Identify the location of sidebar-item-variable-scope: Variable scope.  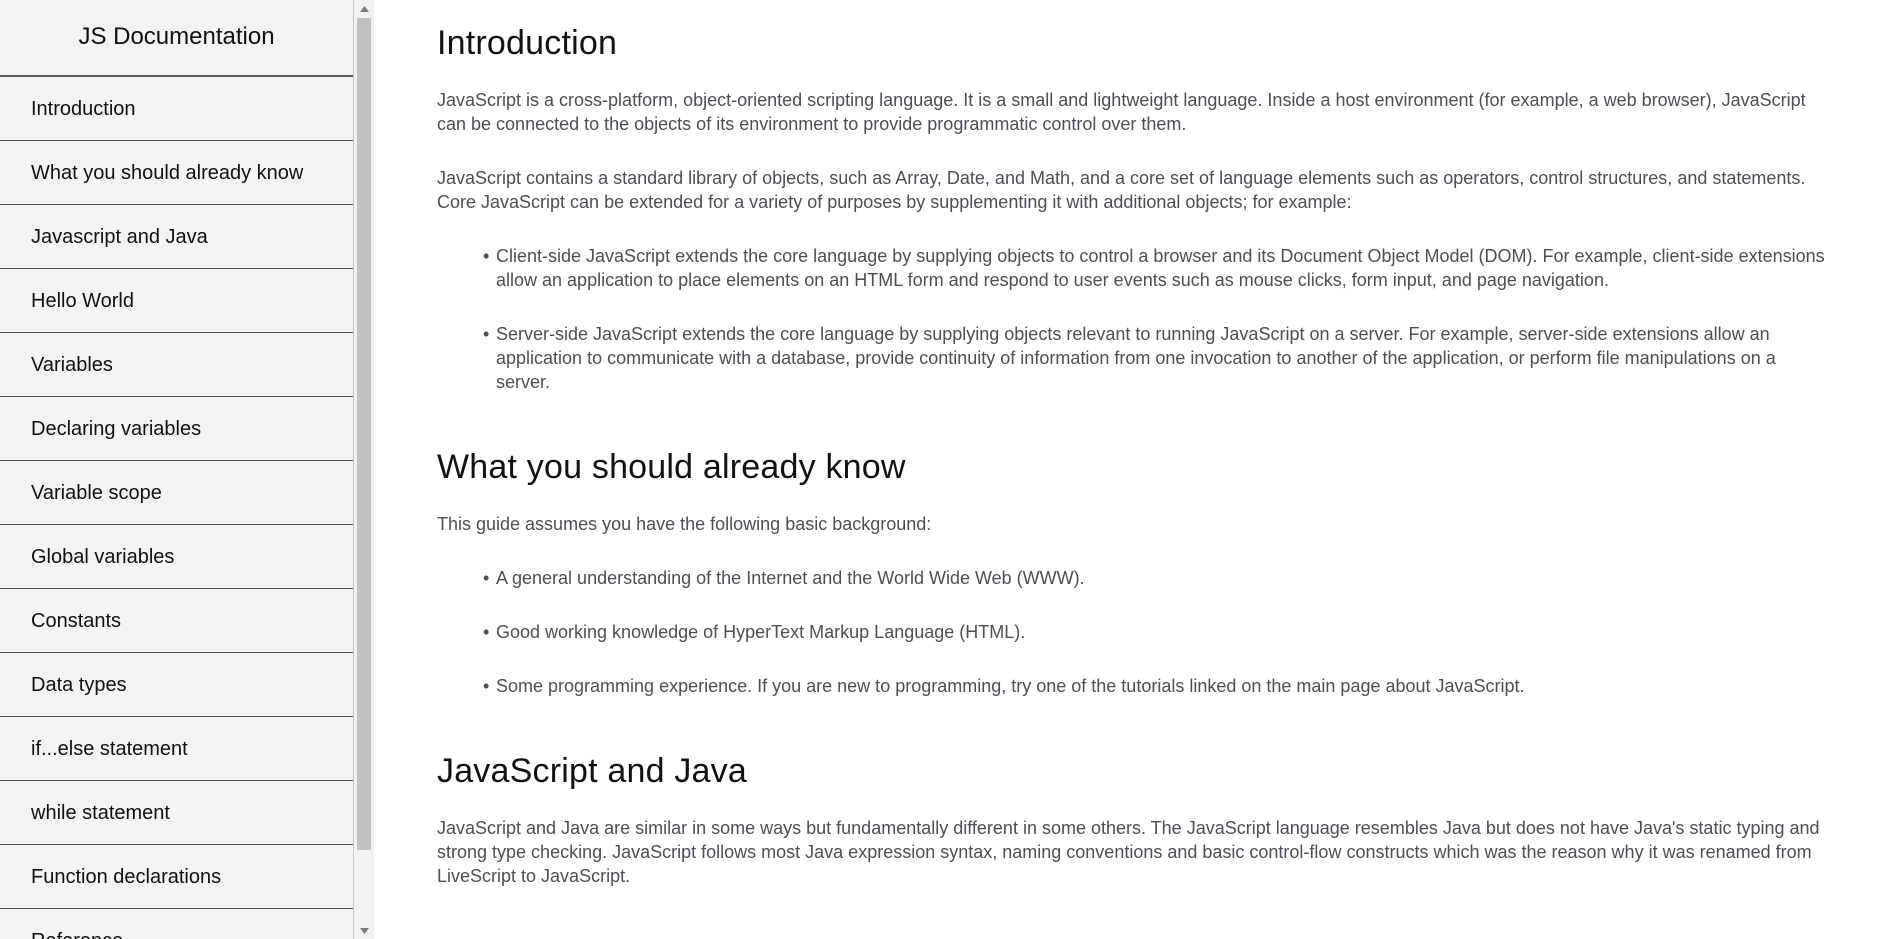
(176, 493).